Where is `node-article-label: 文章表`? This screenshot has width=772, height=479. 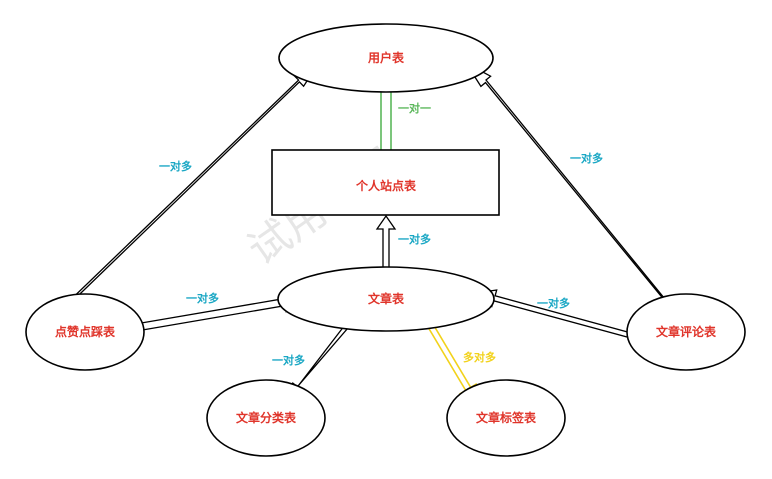
node-article-label: 文章表 is located at coordinates (386, 298).